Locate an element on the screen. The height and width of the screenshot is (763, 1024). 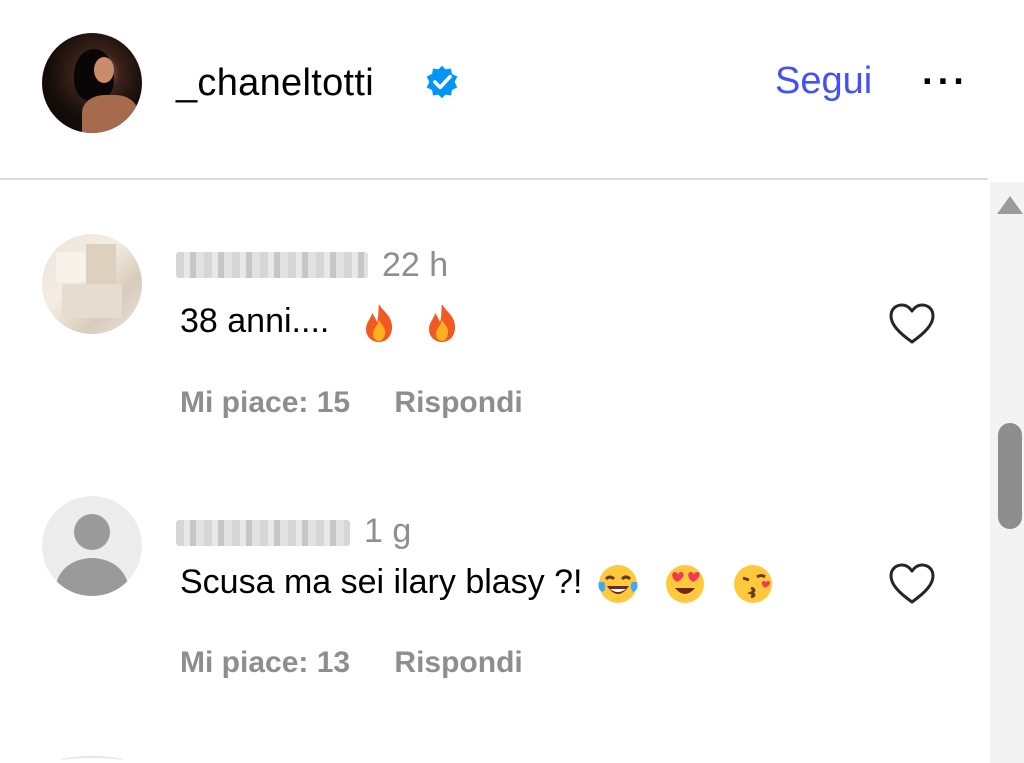
comment-time: 1 g is located at coordinates (388, 531).